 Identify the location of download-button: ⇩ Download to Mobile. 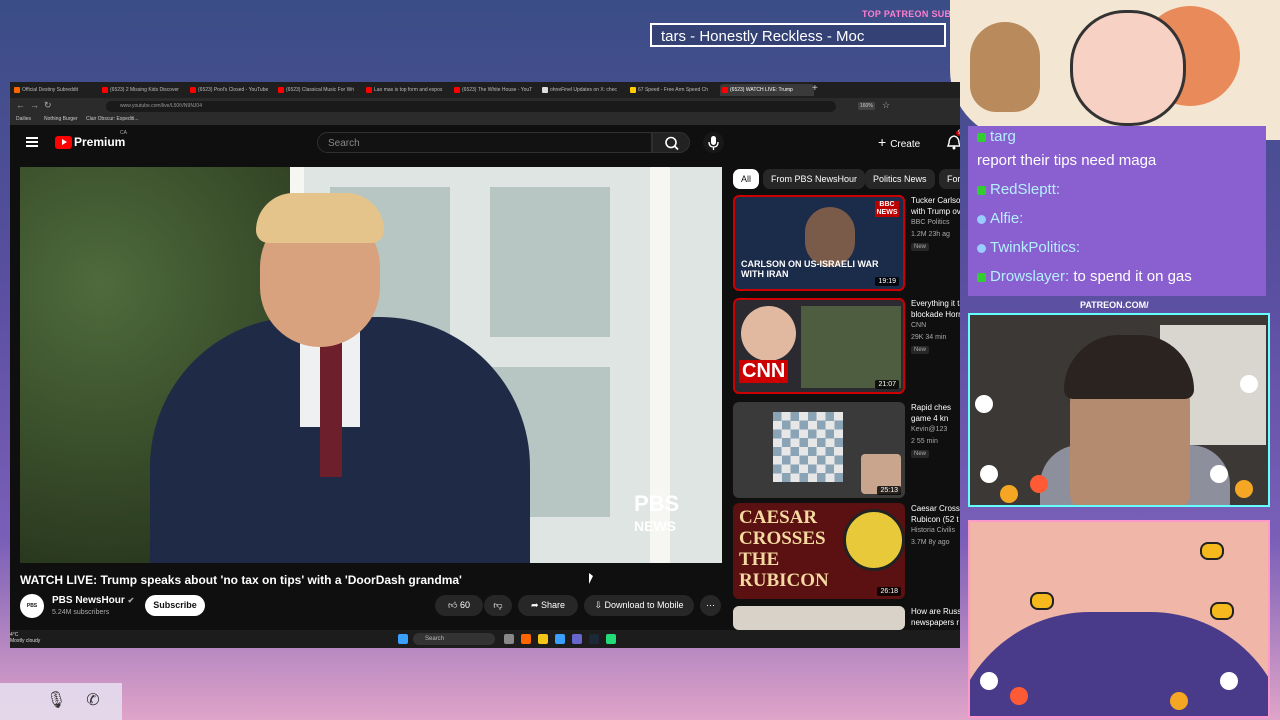
(639, 605).